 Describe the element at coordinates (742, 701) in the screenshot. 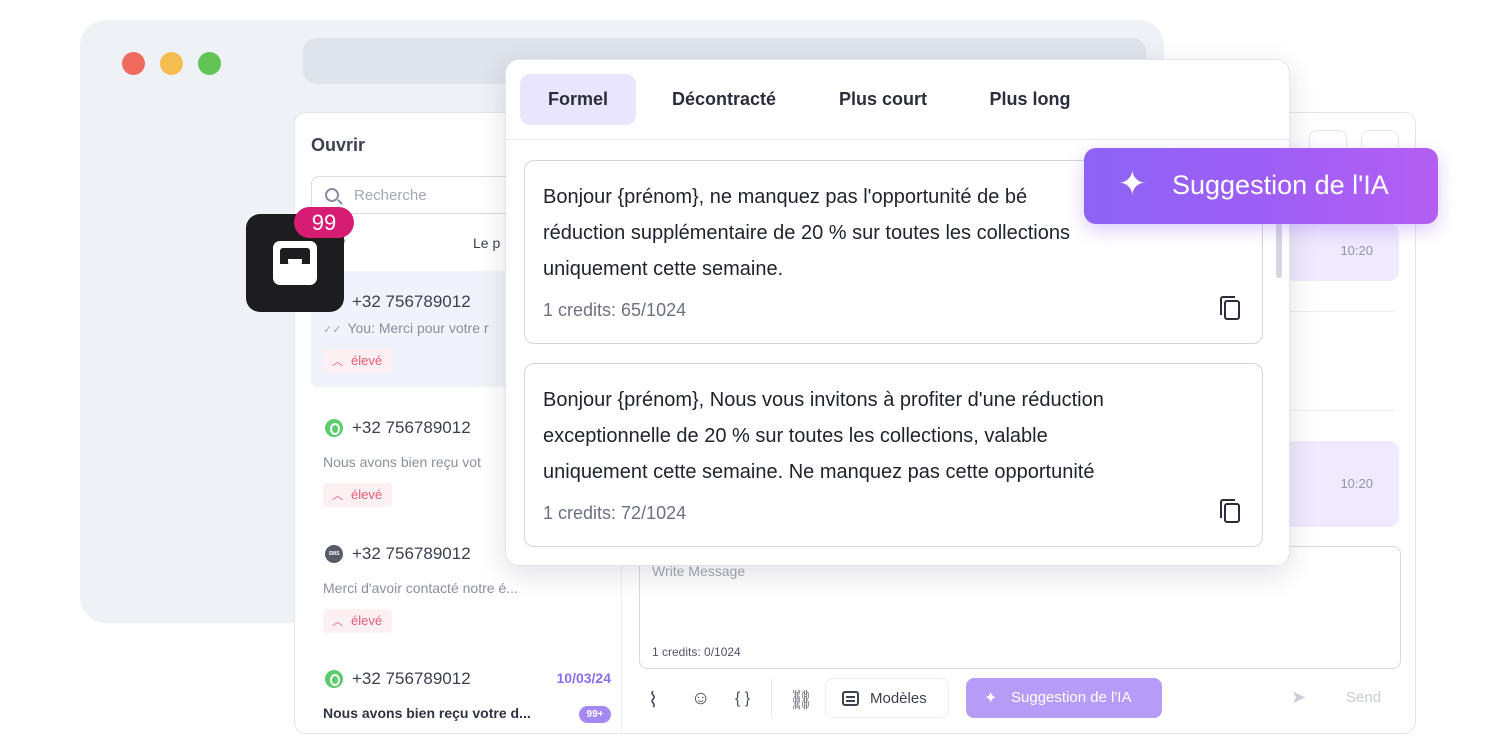

I see `variables-icon: { }` at that location.